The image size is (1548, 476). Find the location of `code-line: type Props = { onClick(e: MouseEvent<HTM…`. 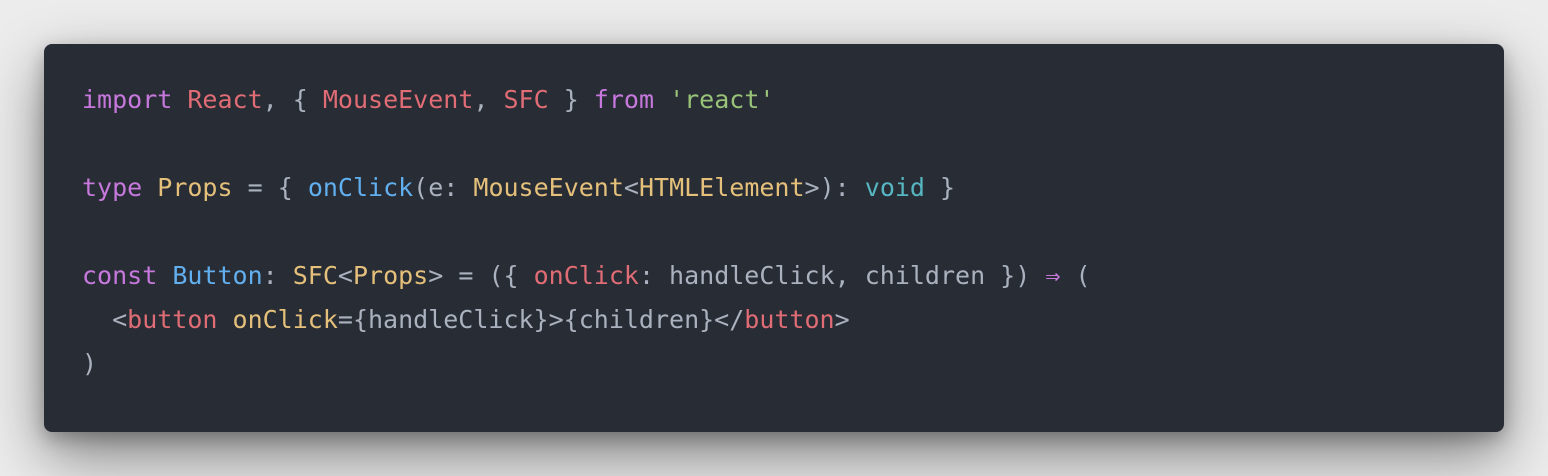

code-line: type Props = { onClick(e: MouseEvent<HTM… is located at coordinates (586, 188).